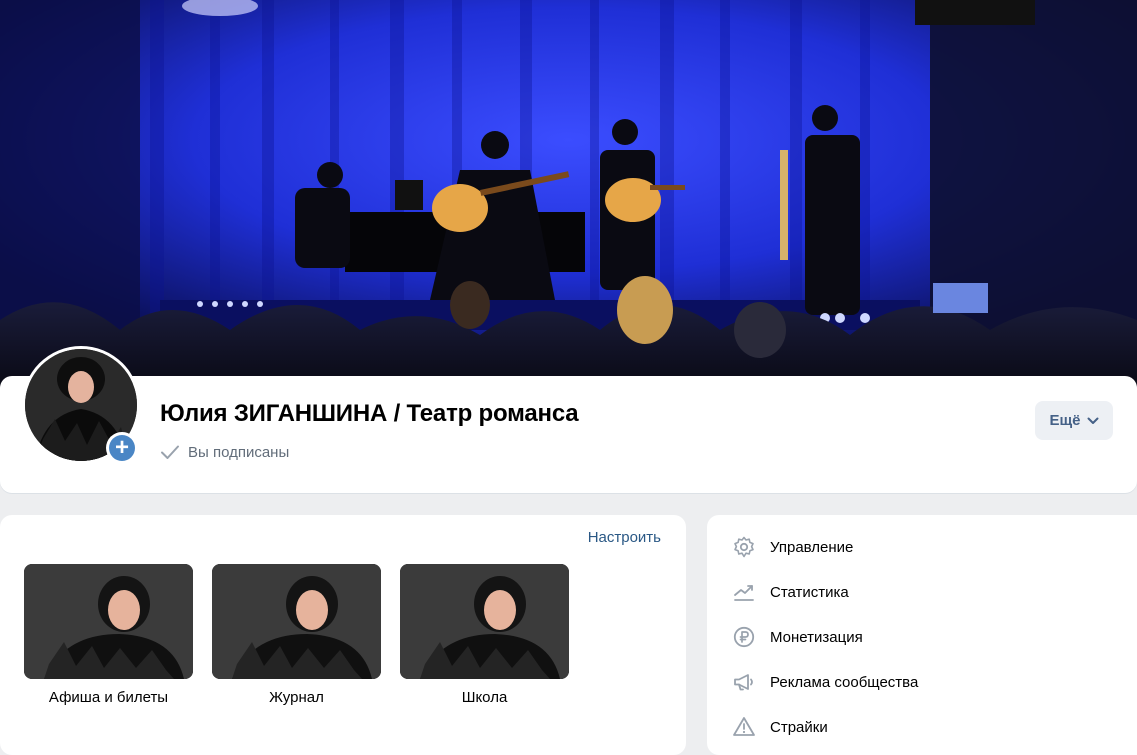 The image size is (1137, 755). I want to click on plus-icon: +, so click(122, 448).